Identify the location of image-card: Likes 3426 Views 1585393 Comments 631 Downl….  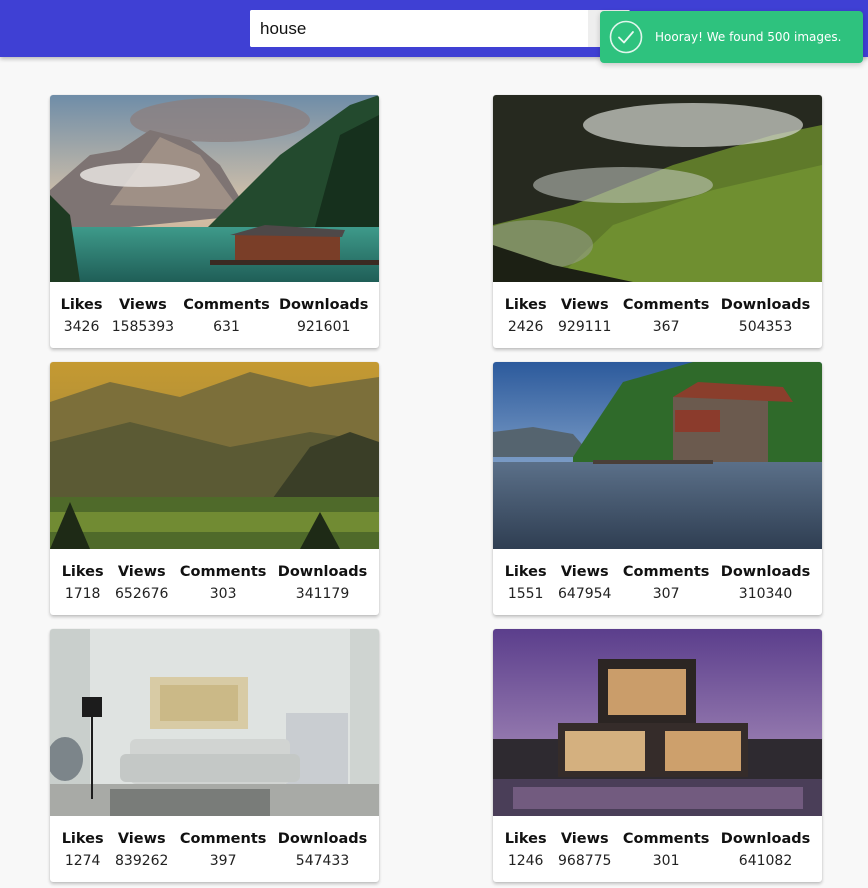
(214, 221).